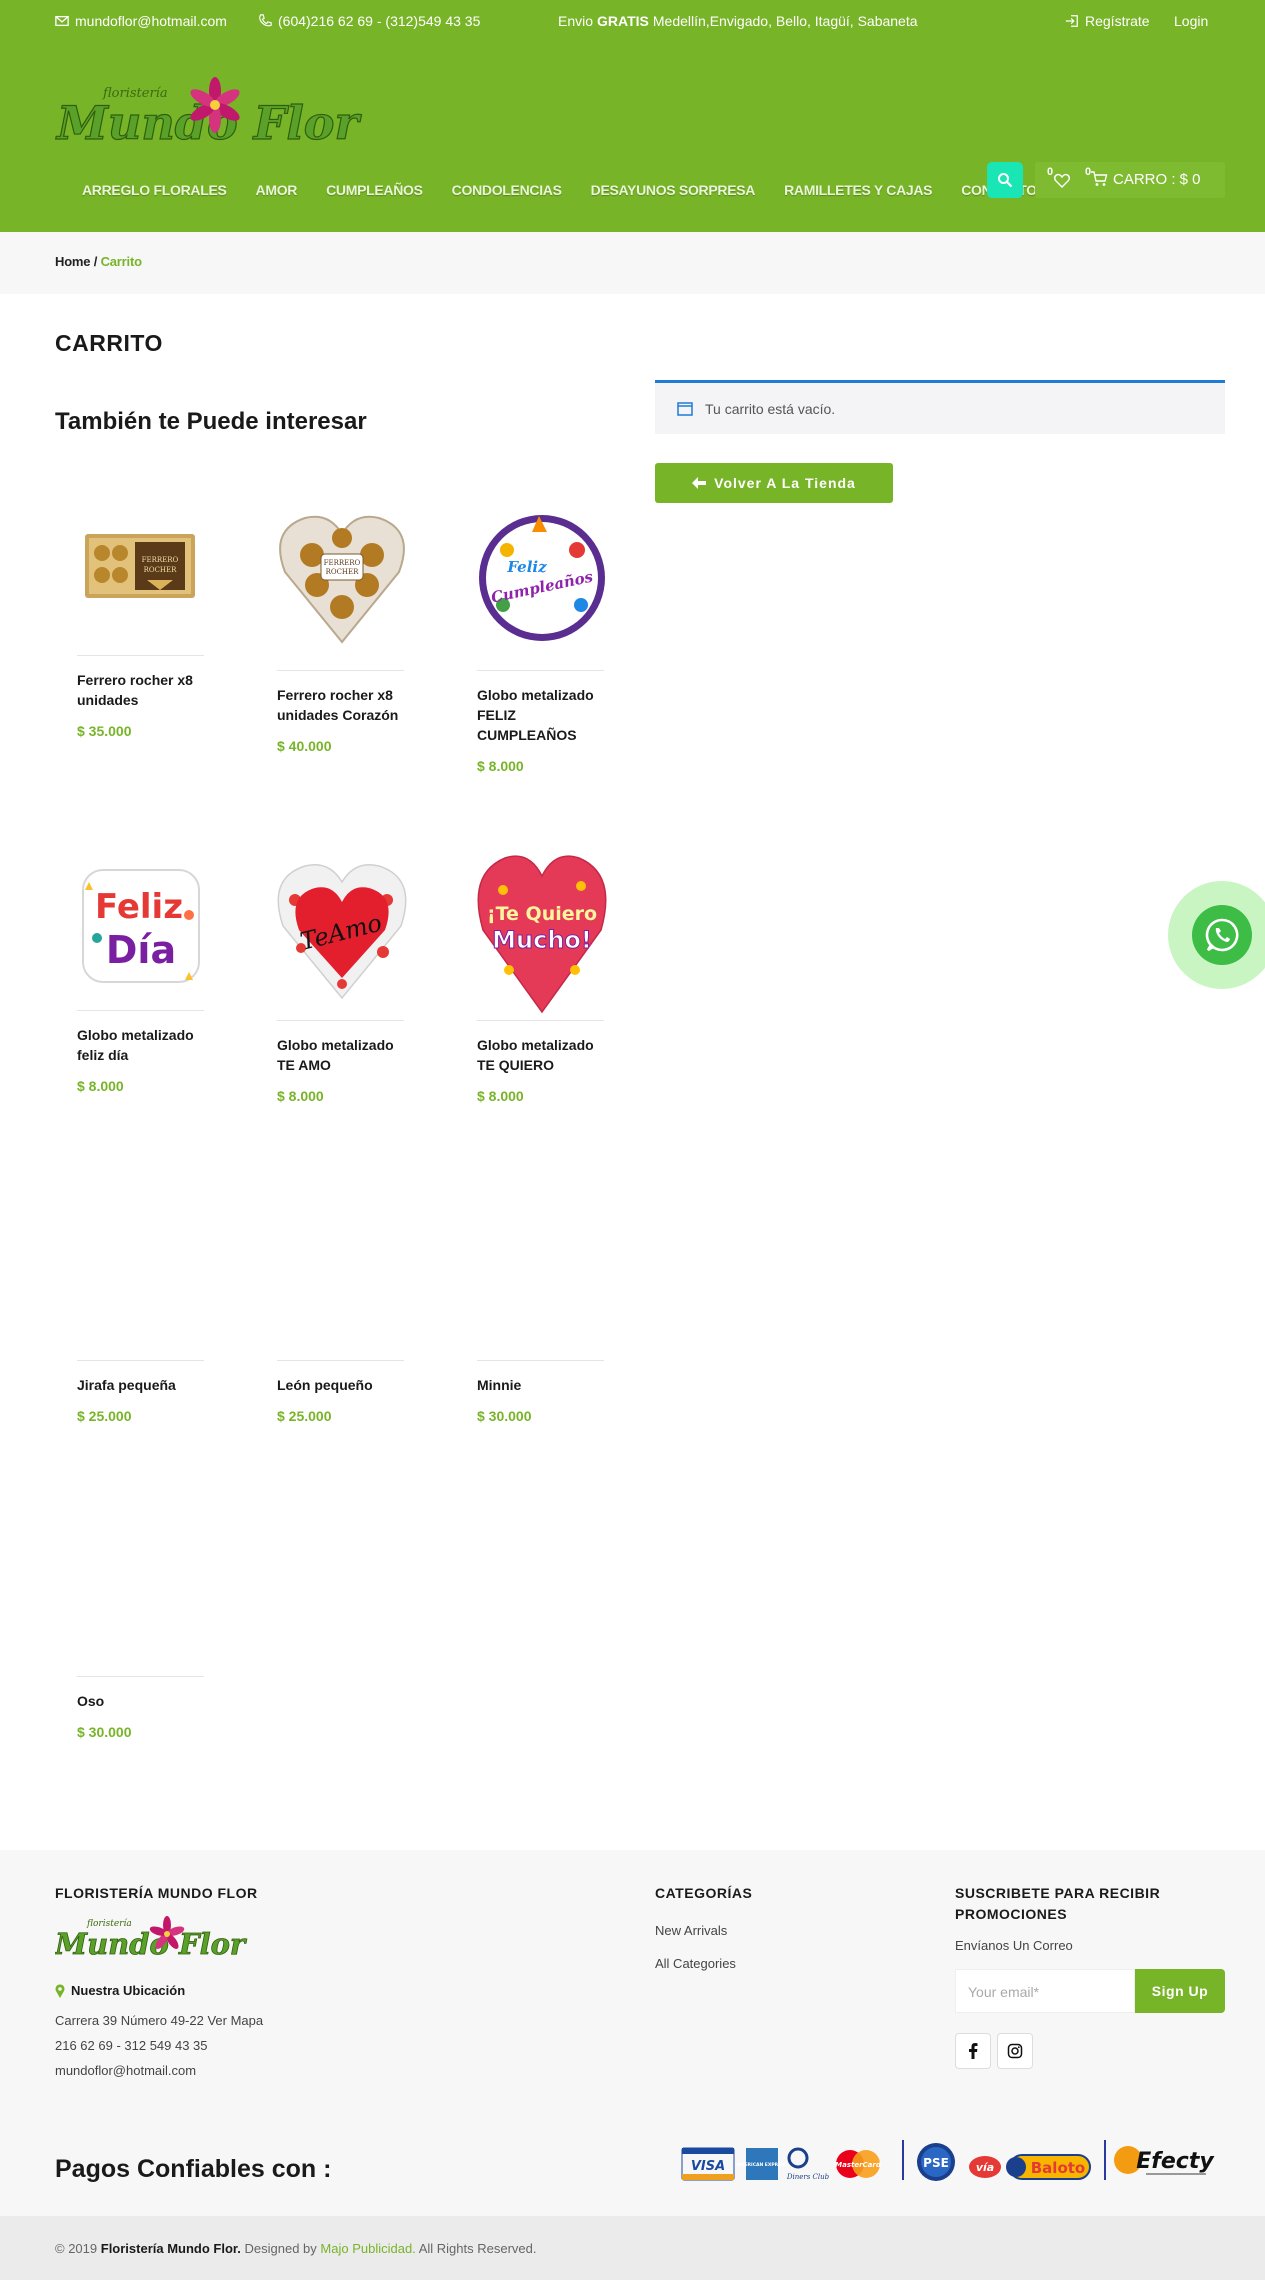 The image size is (1265, 2280). I want to click on breadcrumb-home: Home, so click(73, 261).